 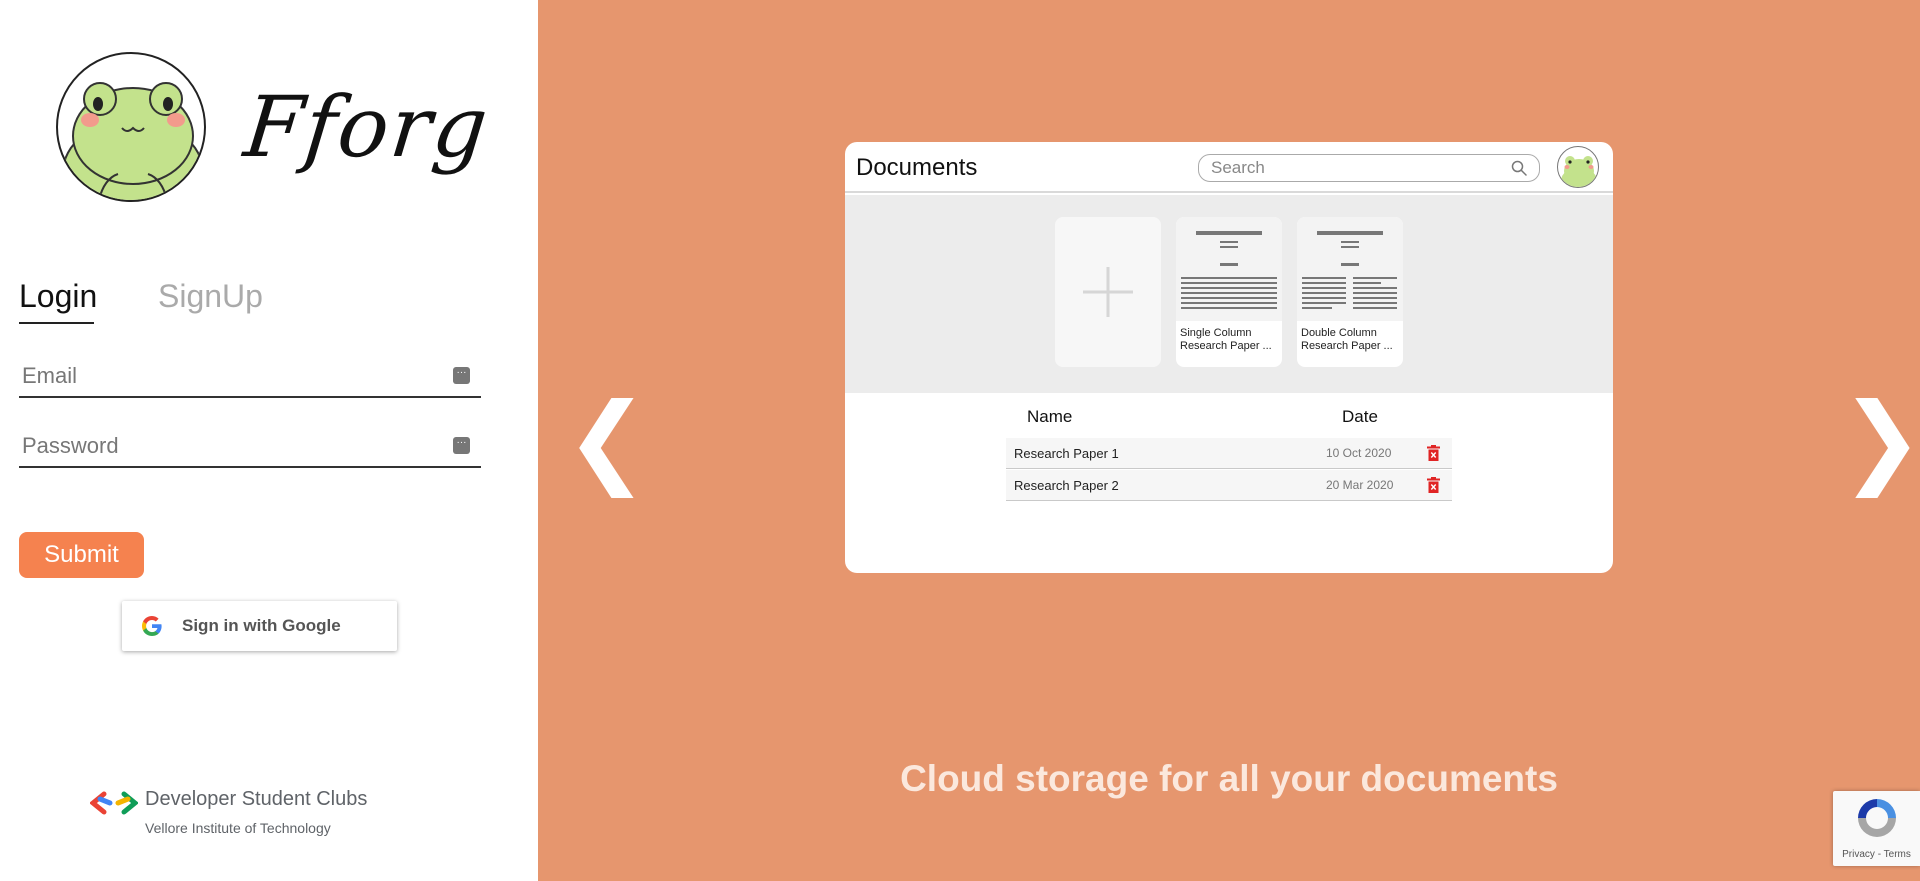 What do you see at coordinates (56, 323) in the screenshot?
I see `active-tab-indicator` at bounding box center [56, 323].